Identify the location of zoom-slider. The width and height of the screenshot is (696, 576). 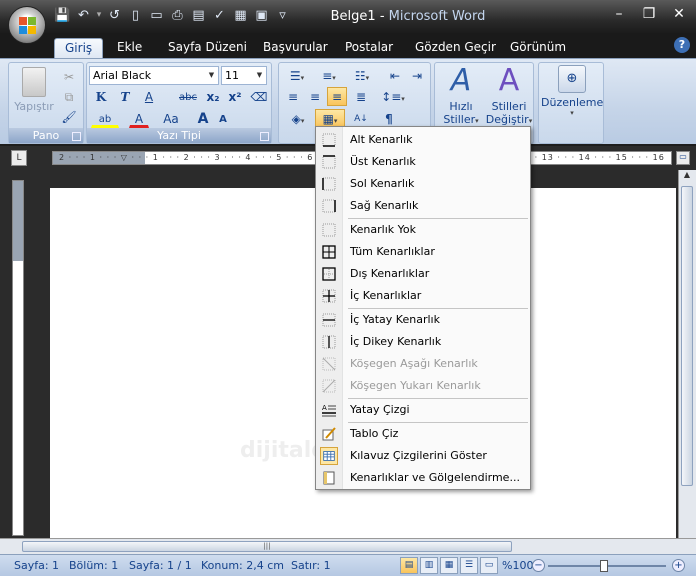
(607, 566).